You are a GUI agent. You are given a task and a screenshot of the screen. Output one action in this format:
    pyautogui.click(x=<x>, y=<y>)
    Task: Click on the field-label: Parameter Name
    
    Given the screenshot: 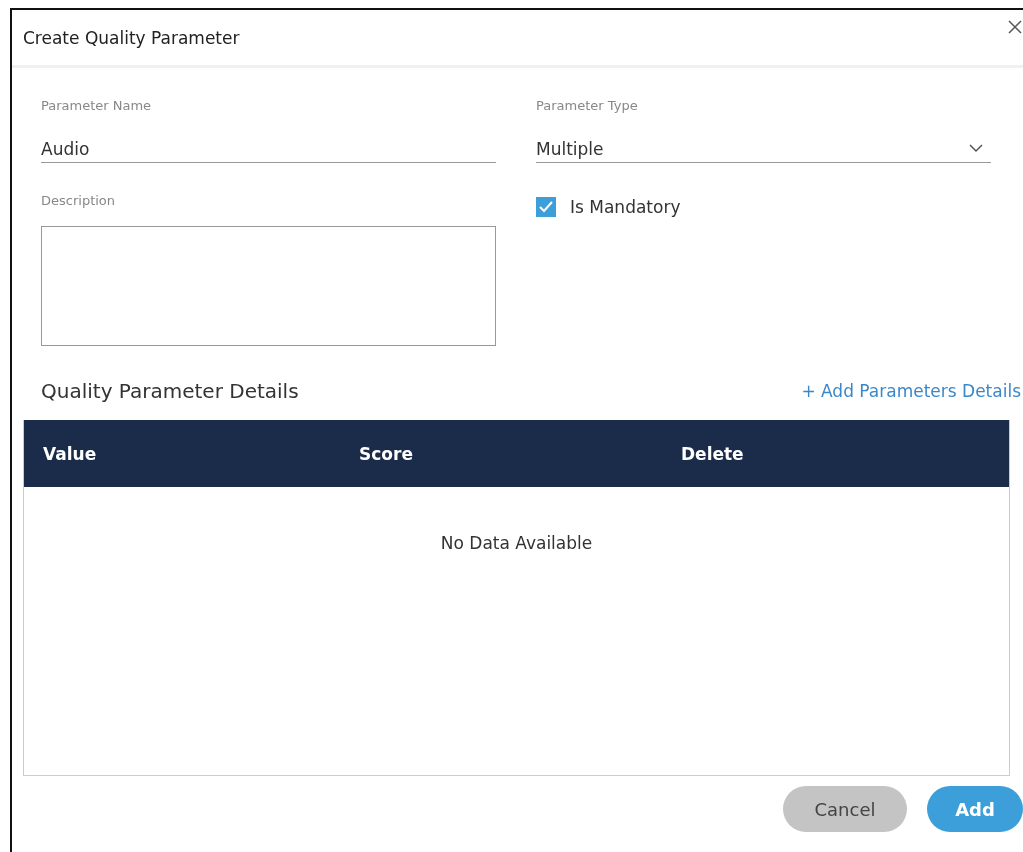 What is the action you would take?
    pyautogui.click(x=97, y=105)
    